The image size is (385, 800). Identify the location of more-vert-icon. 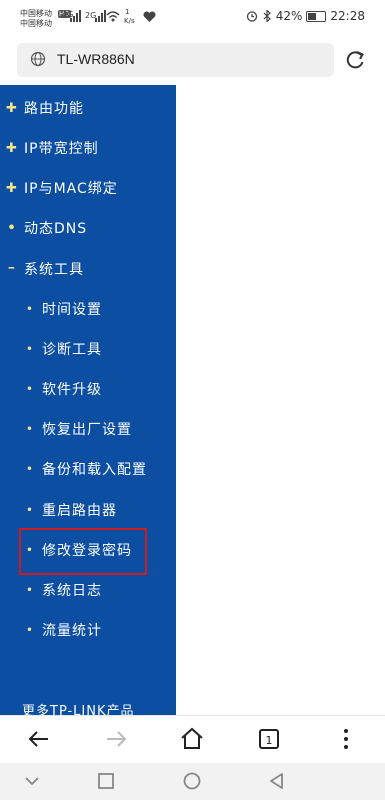
(346, 739).